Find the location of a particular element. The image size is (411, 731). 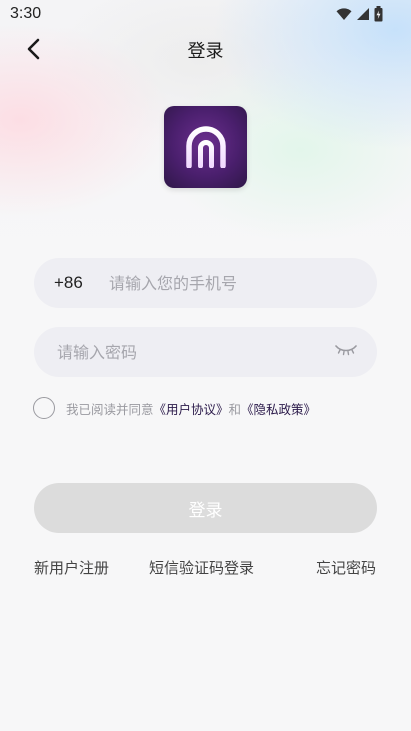

app-logo-arch-icon is located at coordinates (205, 147).